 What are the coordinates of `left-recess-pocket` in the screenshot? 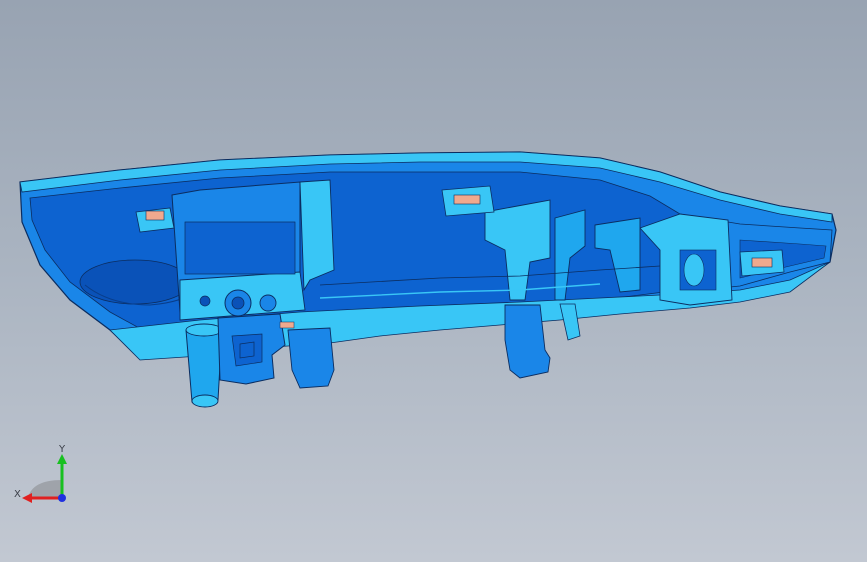 It's located at (135, 282).